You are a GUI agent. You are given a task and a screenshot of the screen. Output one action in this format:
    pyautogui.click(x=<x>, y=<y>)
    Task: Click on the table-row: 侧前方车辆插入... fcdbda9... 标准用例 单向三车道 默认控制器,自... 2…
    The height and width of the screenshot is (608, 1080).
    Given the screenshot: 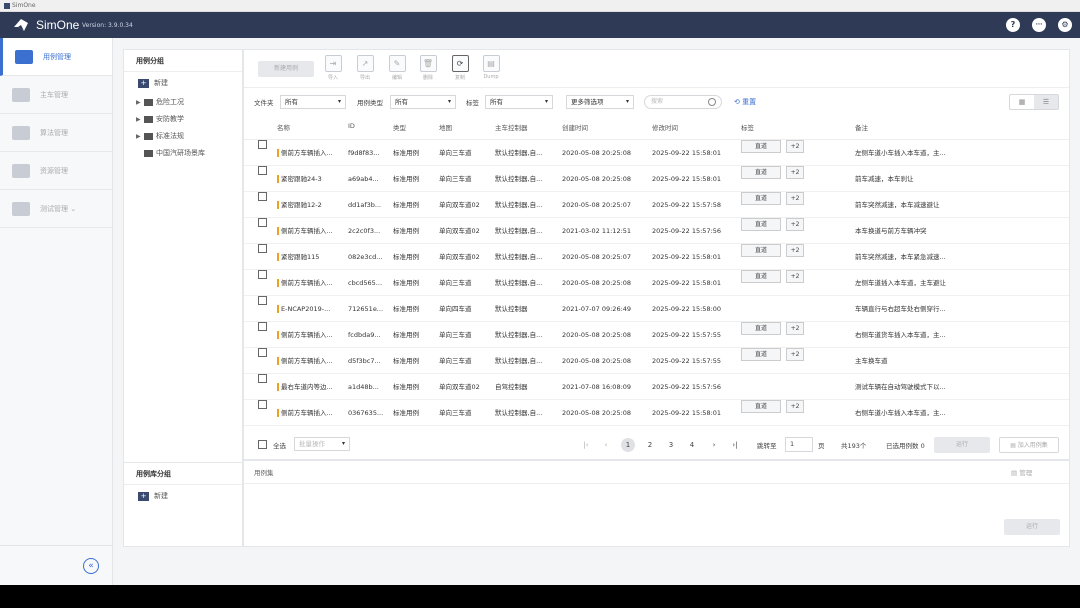 What is the action you would take?
    pyautogui.click(x=656, y=335)
    